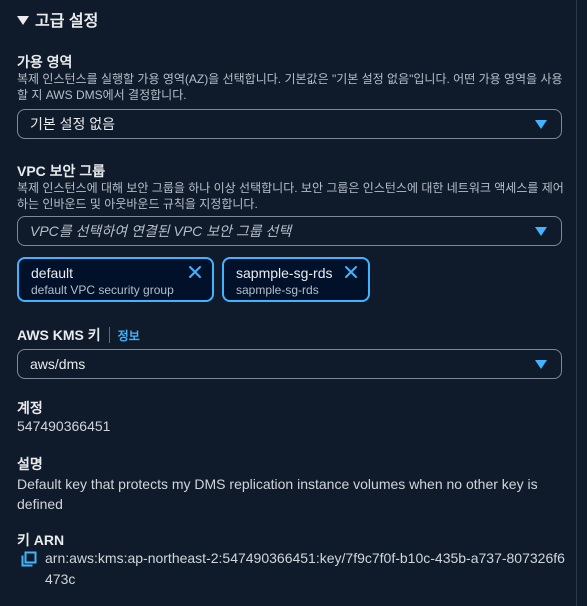 Image resolution: width=587 pixels, height=606 pixels. What do you see at coordinates (73, 124) in the screenshot?
I see `az-select-value: 기본 설정 없음` at bounding box center [73, 124].